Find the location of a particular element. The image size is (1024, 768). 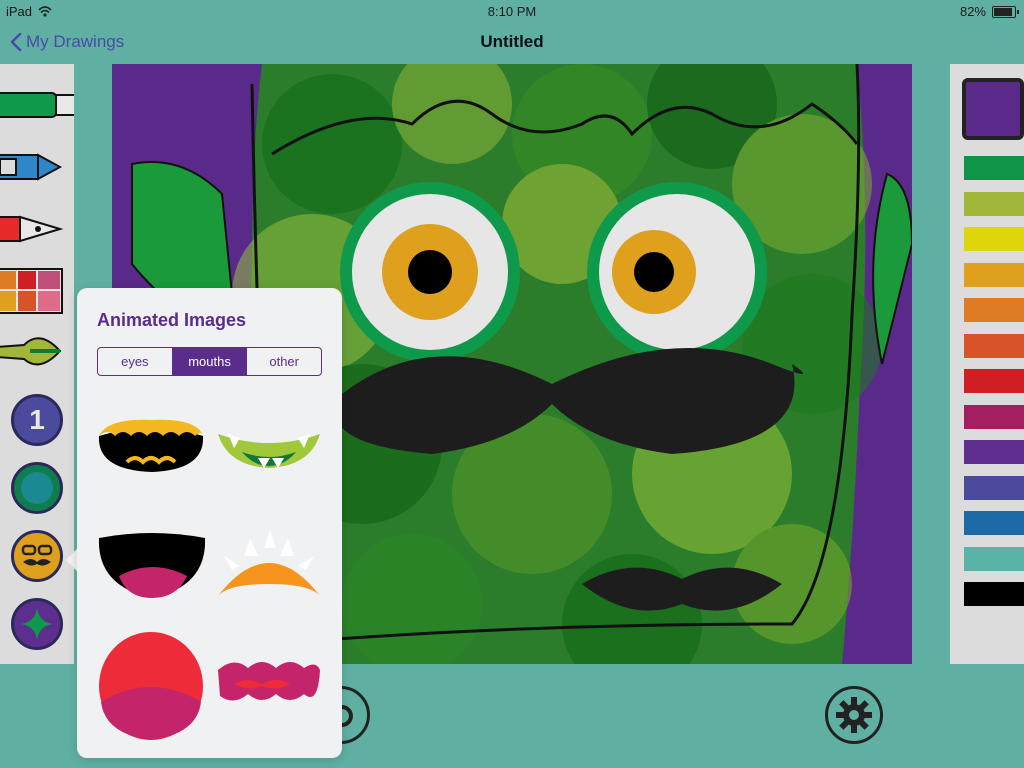

marker-icon is located at coordinates (37, 105).